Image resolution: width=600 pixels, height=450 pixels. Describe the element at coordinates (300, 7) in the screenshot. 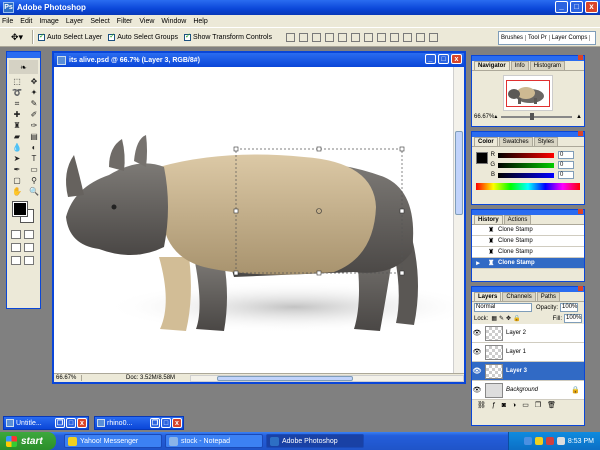

I see `app-title-bar: Ps Adobe Photoshop _ □ x` at that location.